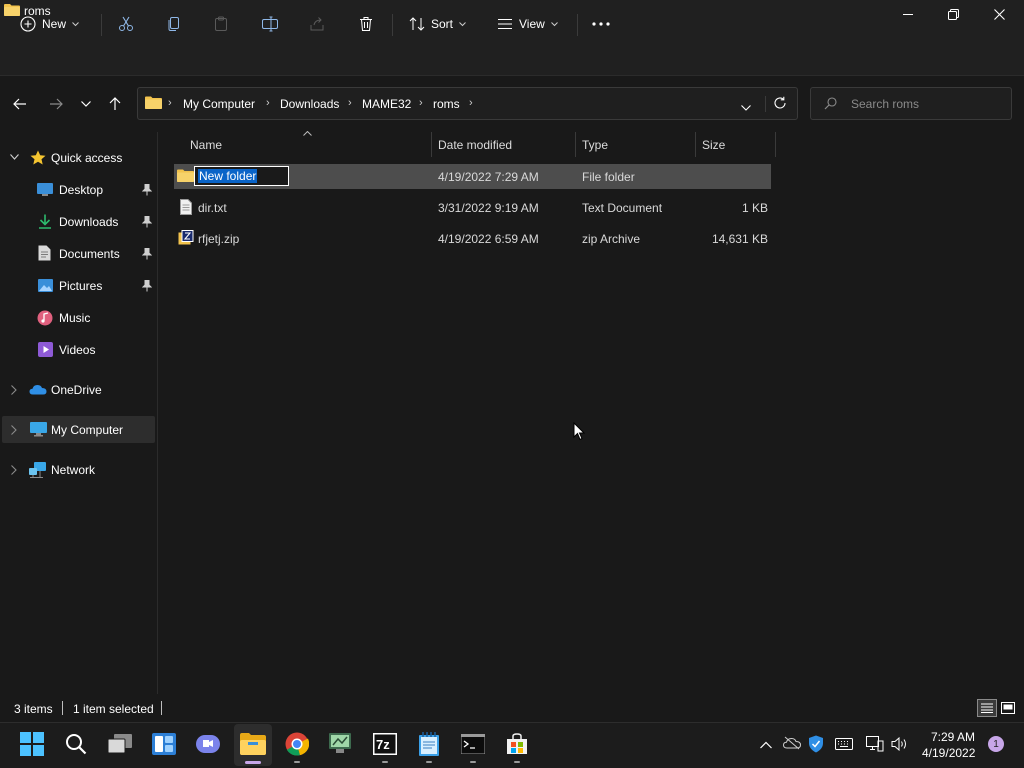 The width and height of the screenshot is (1024, 768). Describe the element at coordinates (78, 222) in the screenshot. I see `sidebar-item-downloads: Downloads` at that location.